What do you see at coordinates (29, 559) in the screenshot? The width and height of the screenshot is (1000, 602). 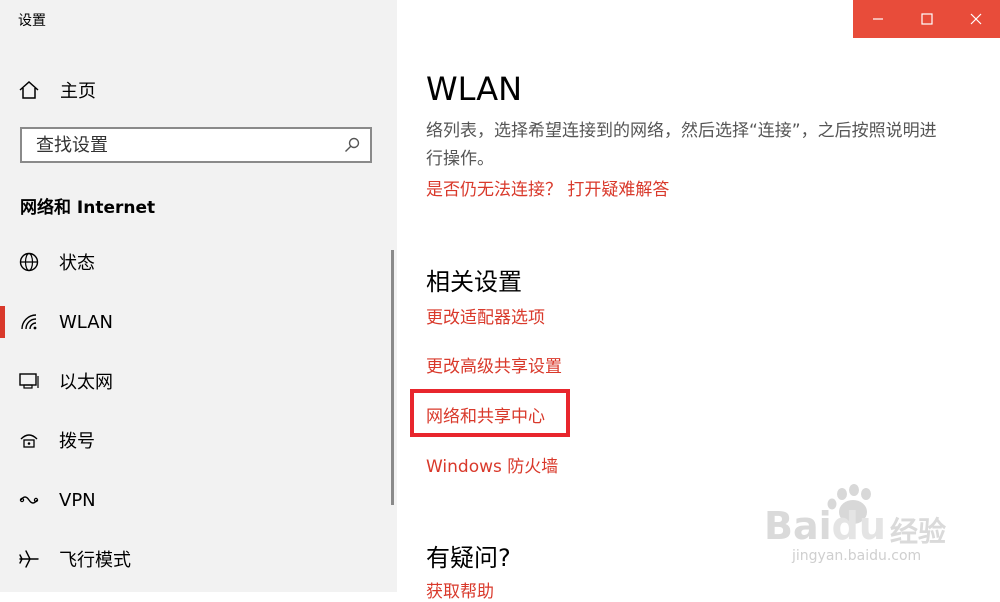 I see `airplane-icon` at bounding box center [29, 559].